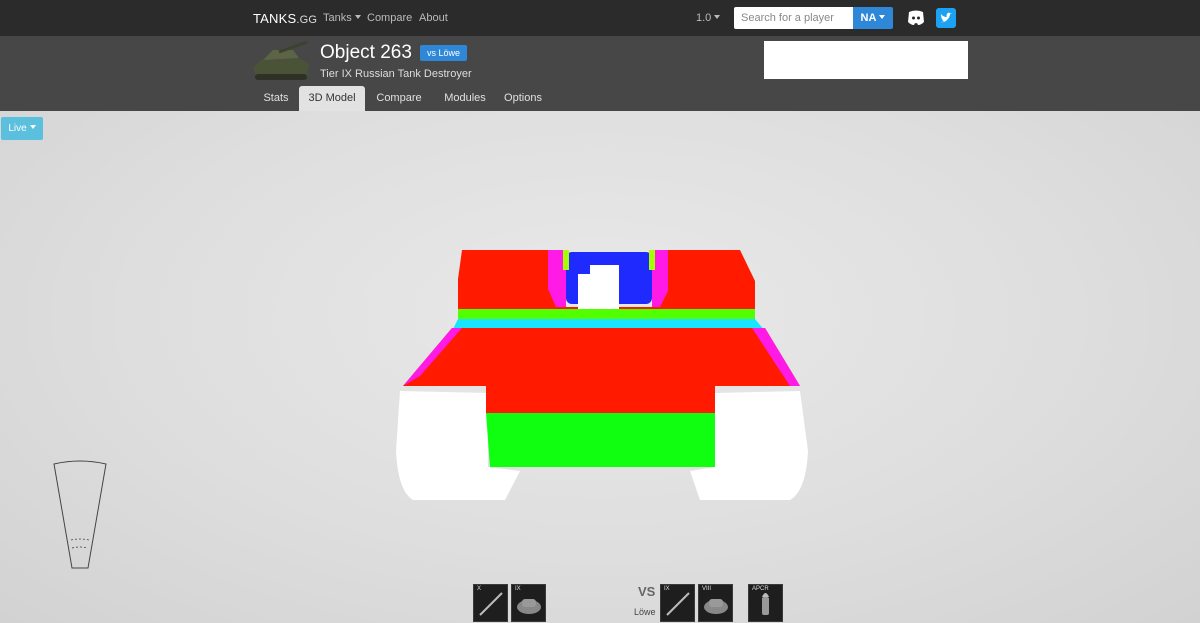 This screenshot has height=623, width=1200. Describe the element at coordinates (873, 18) in the screenshot. I see `region-dropdown-button: NA` at that location.